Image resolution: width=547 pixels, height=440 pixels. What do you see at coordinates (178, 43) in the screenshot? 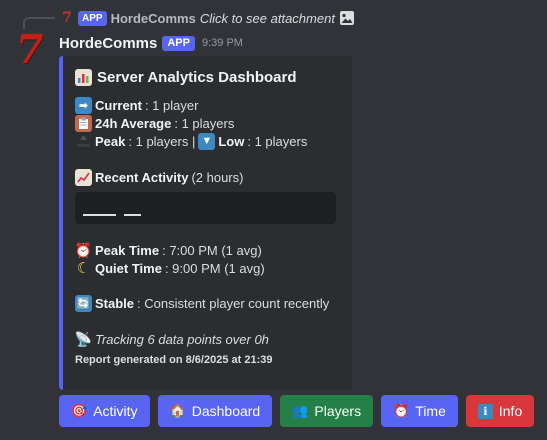
I see `app-badge: APP` at bounding box center [178, 43].